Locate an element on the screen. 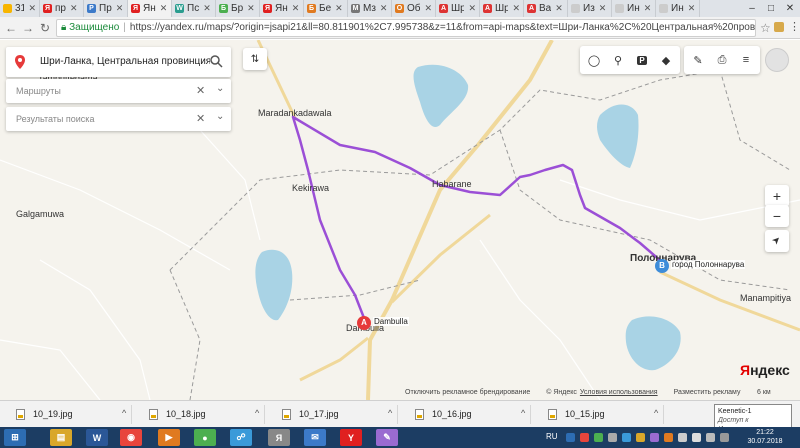  language-indicator: RU is located at coordinates (552, 436).